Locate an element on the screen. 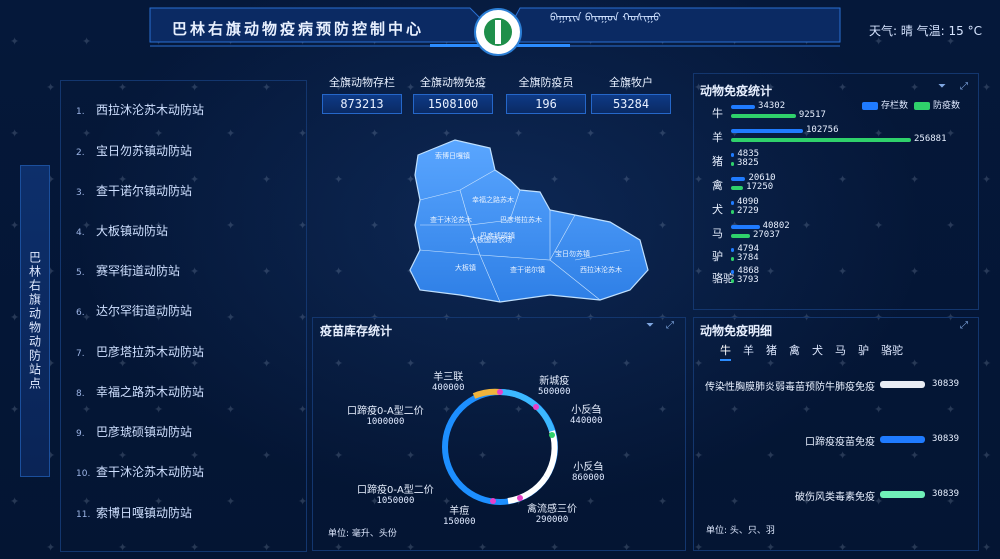 The image size is (1000, 559). category-label: 牛 is located at coordinates (717, 113).